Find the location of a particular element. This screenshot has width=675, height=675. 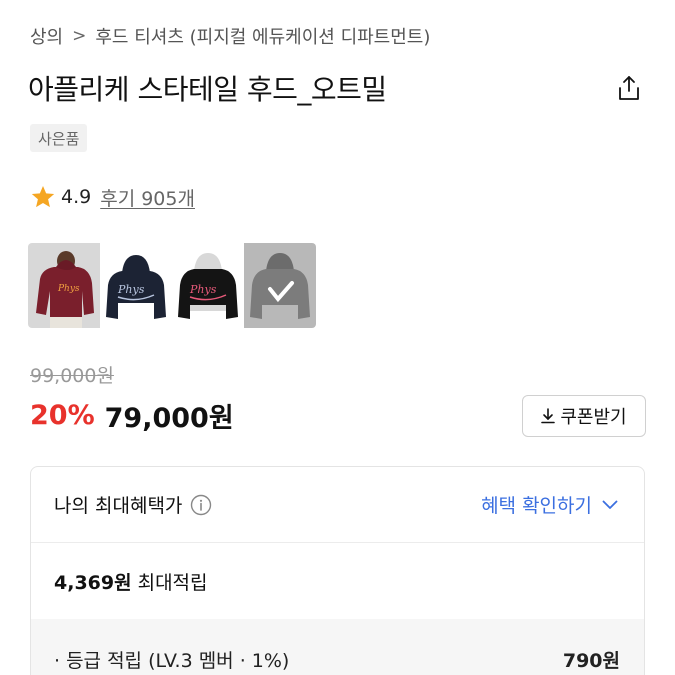

download-icon is located at coordinates (548, 416).